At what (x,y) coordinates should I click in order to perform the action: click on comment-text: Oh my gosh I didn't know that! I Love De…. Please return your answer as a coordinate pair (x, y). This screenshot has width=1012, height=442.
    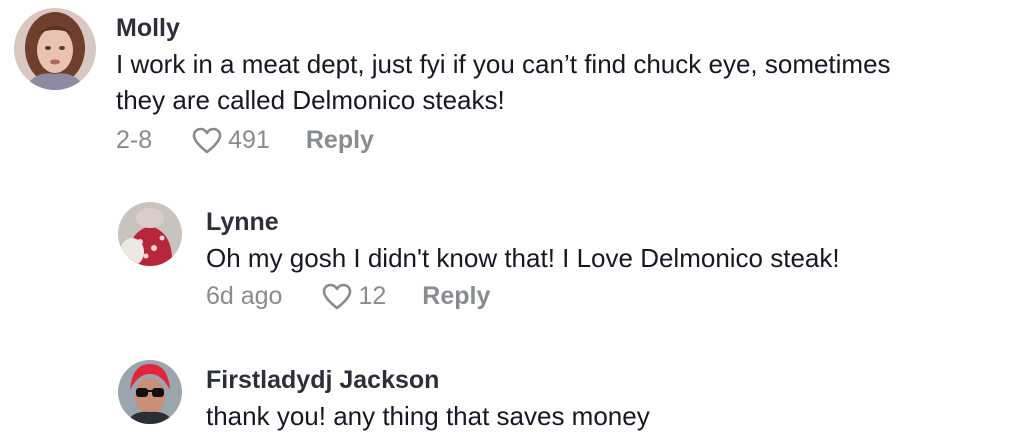
    Looking at the image, I should click on (523, 258).